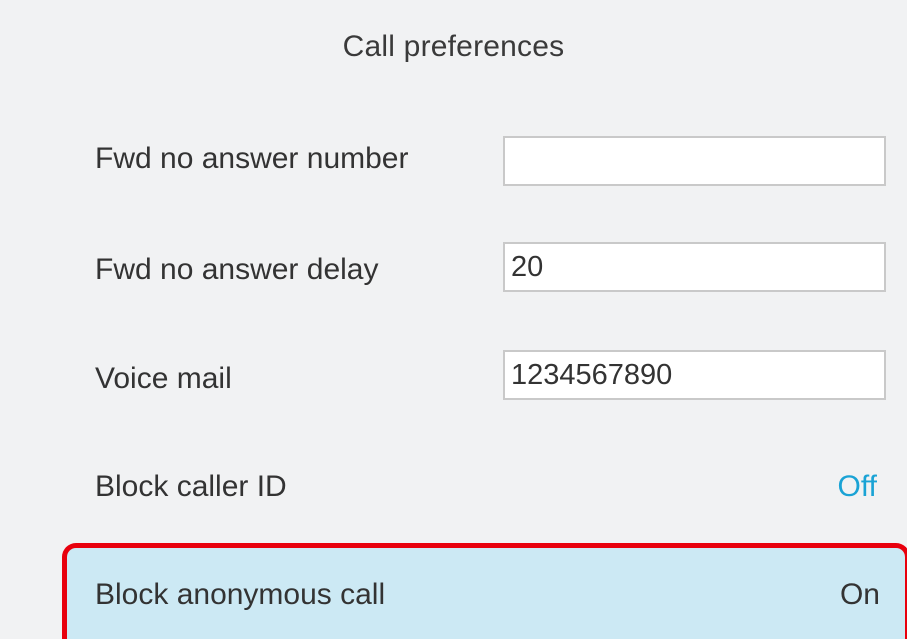  Describe the element at coordinates (237, 269) in the screenshot. I see `fwd-no-answer-delay-label: Fwd no answer delay` at that location.